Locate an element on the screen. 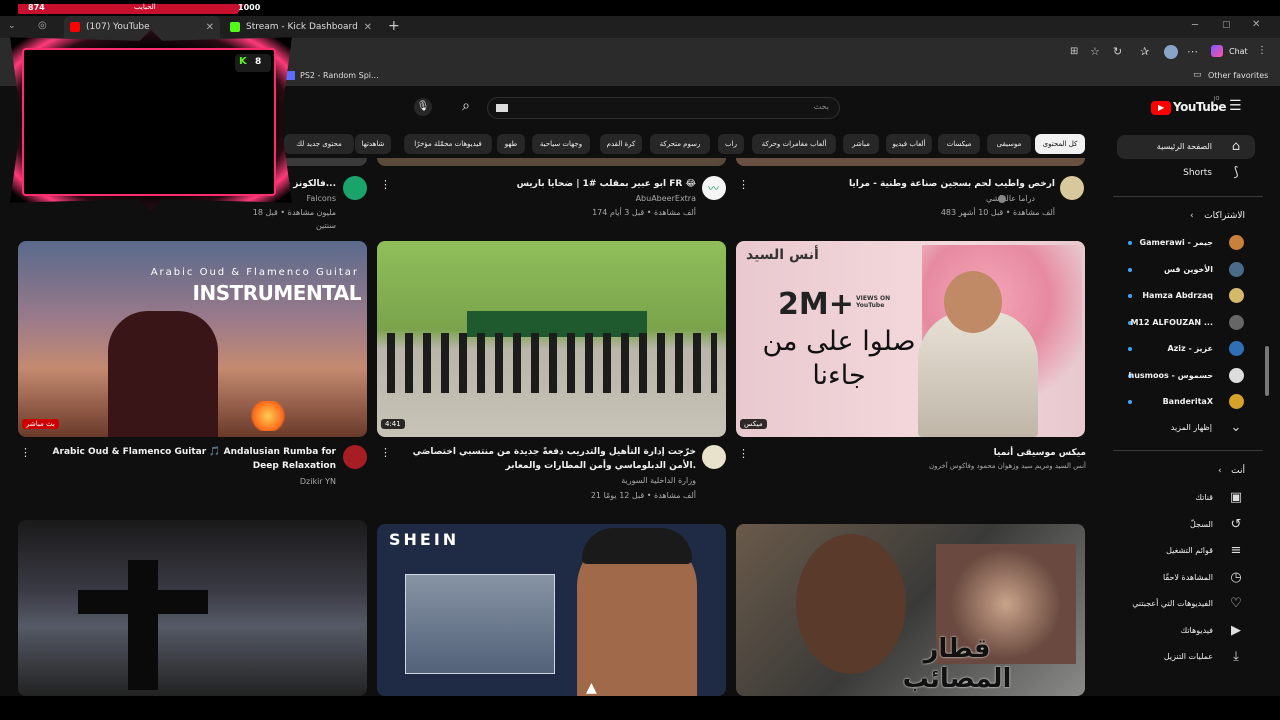  chip-9: وجهات سياحية is located at coordinates (561, 144).